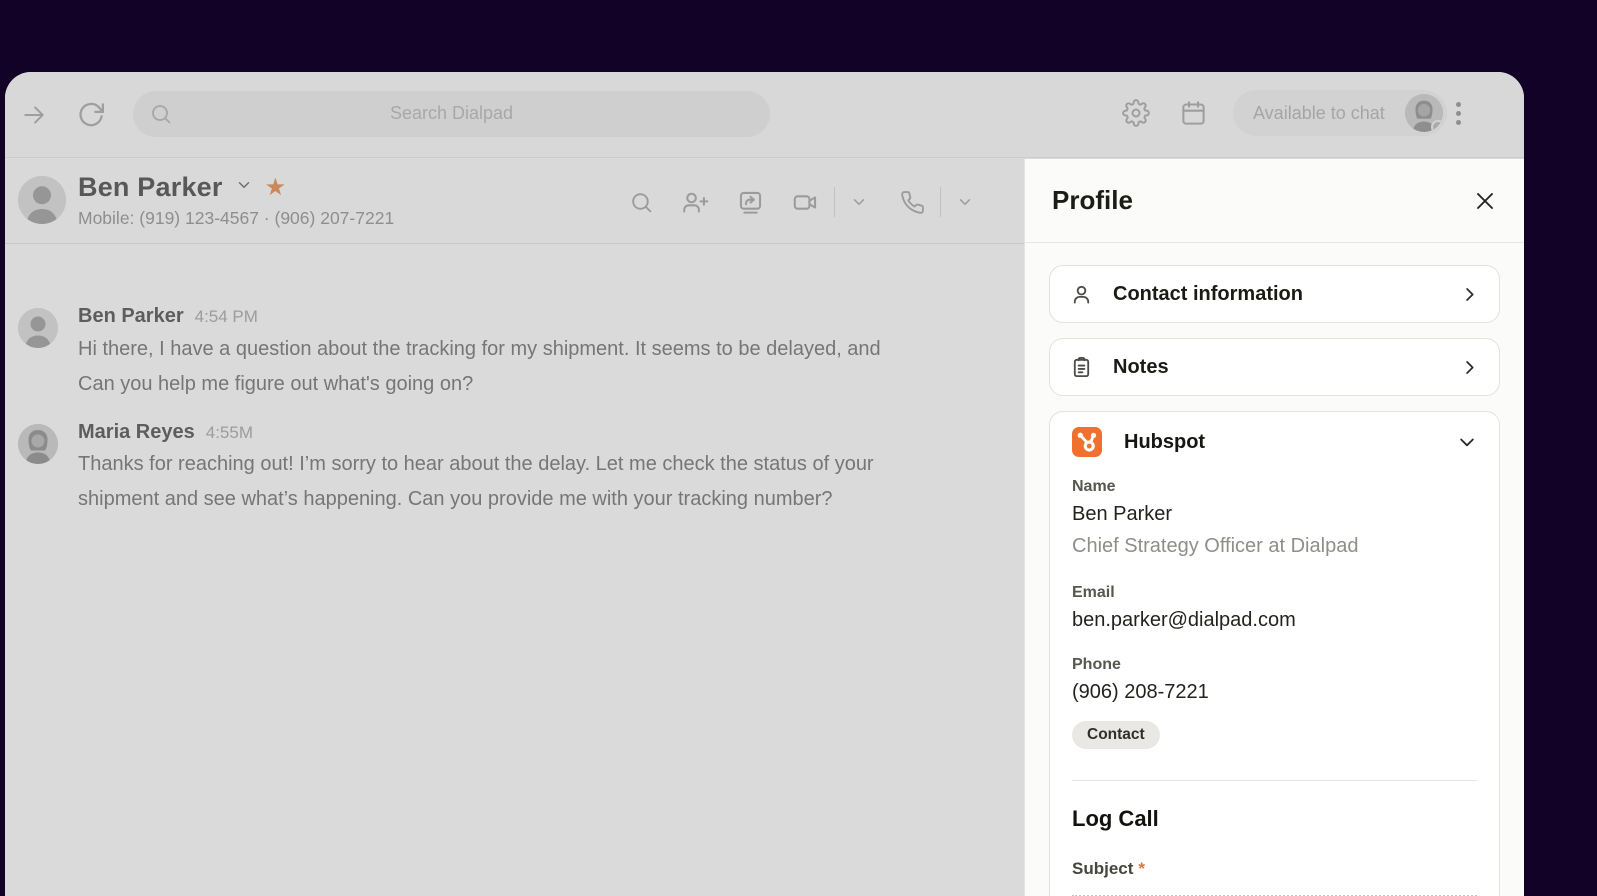 Image resolution: width=1597 pixels, height=896 pixels. Describe the element at coordinates (805, 202) in the screenshot. I see `video-call-icon` at that location.